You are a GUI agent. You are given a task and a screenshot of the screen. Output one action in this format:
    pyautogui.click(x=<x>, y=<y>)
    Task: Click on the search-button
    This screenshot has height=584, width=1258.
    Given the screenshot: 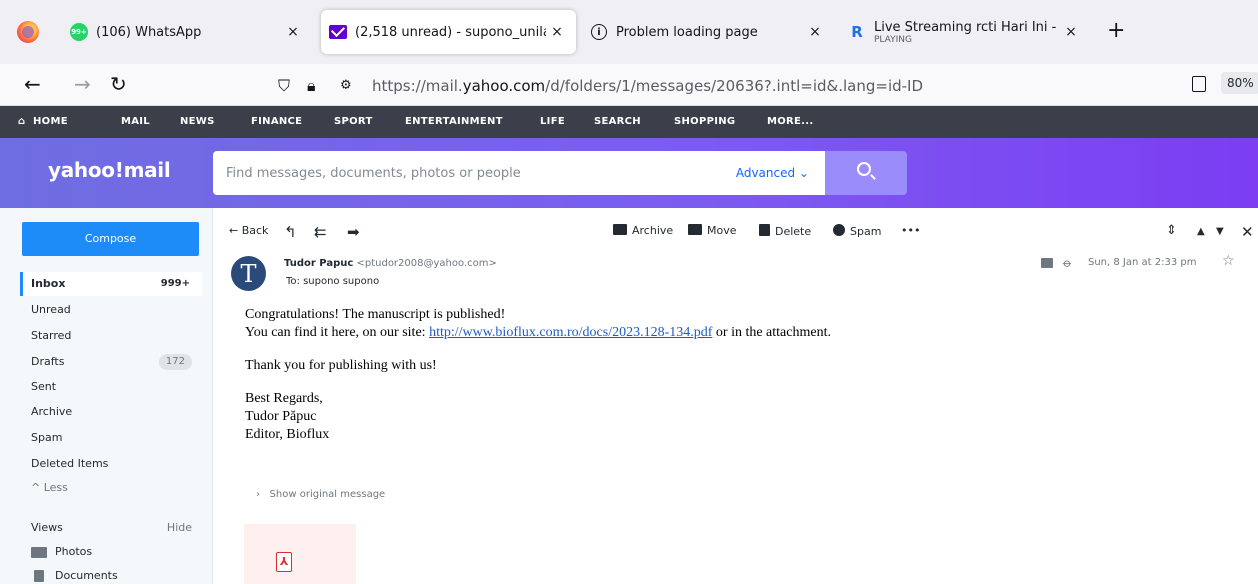 What is the action you would take?
    pyautogui.click(x=866, y=173)
    